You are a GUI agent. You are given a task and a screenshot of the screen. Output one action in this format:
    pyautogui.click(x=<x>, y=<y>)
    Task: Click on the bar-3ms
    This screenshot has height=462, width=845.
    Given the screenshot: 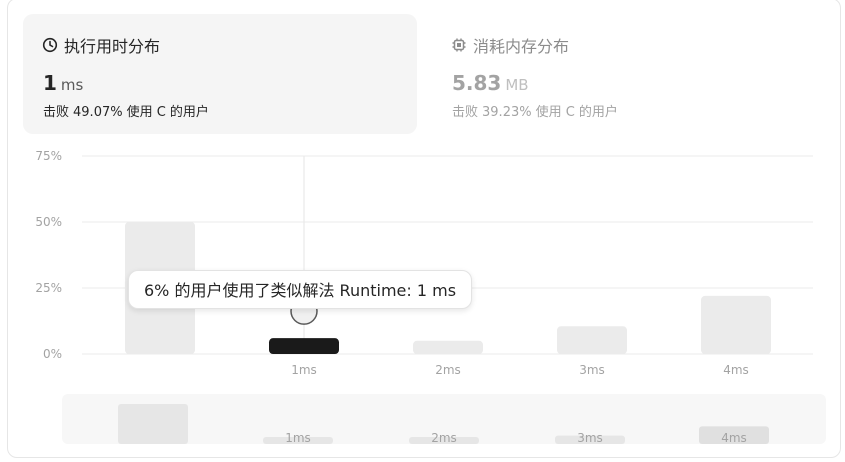 What is the action you would take?
    pyautogui.click(x=592, y=340)
    